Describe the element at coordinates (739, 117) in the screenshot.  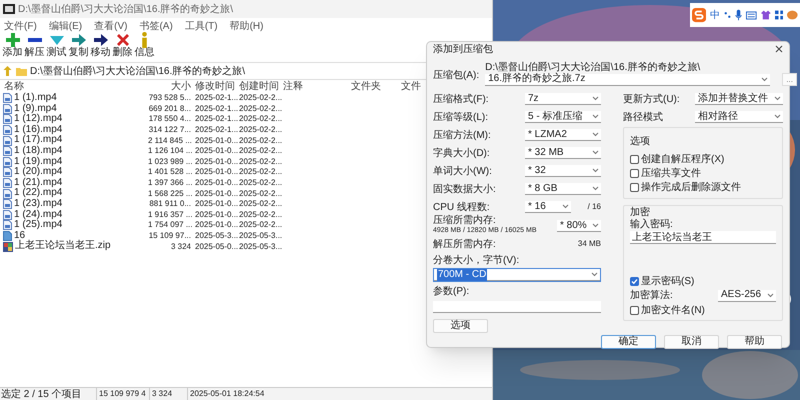
I see `option-dropdown: 相对路径` at that location.